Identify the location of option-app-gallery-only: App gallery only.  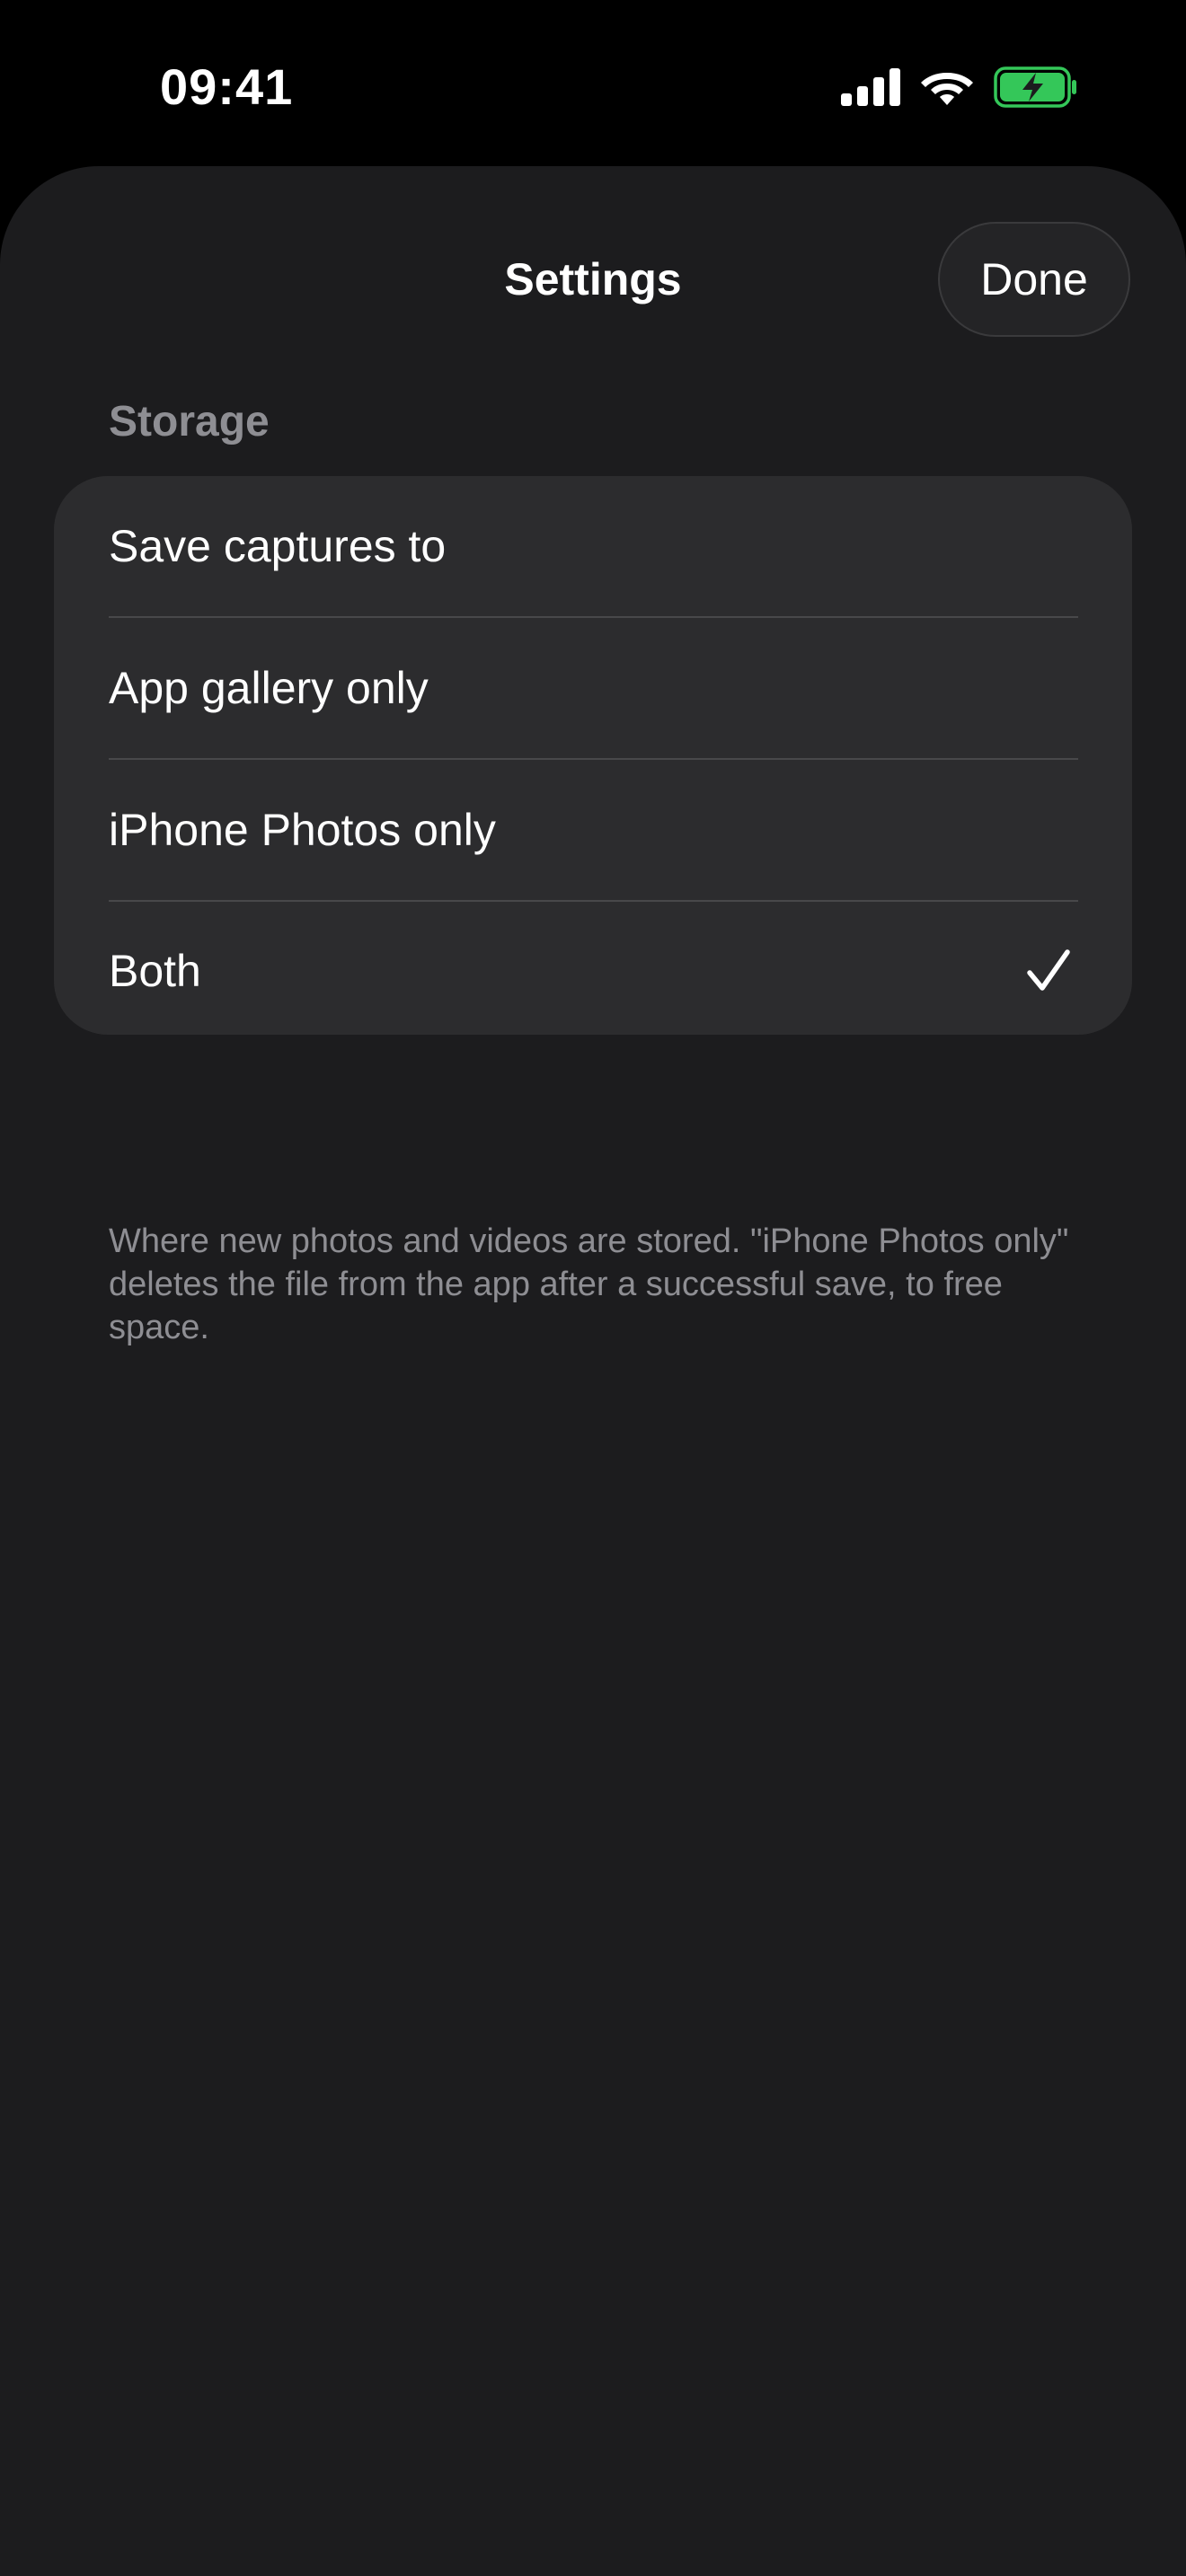
(593, 688).